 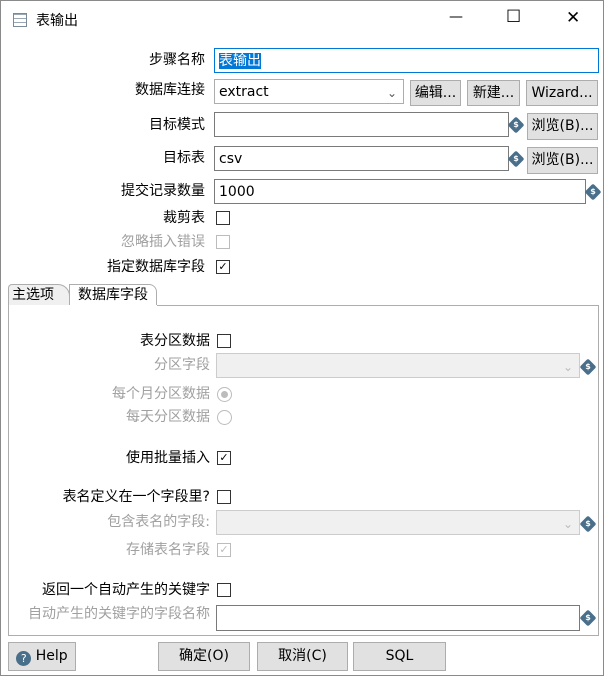 I want to click on table-in-field-checkbox, so click(x=224, y=497).